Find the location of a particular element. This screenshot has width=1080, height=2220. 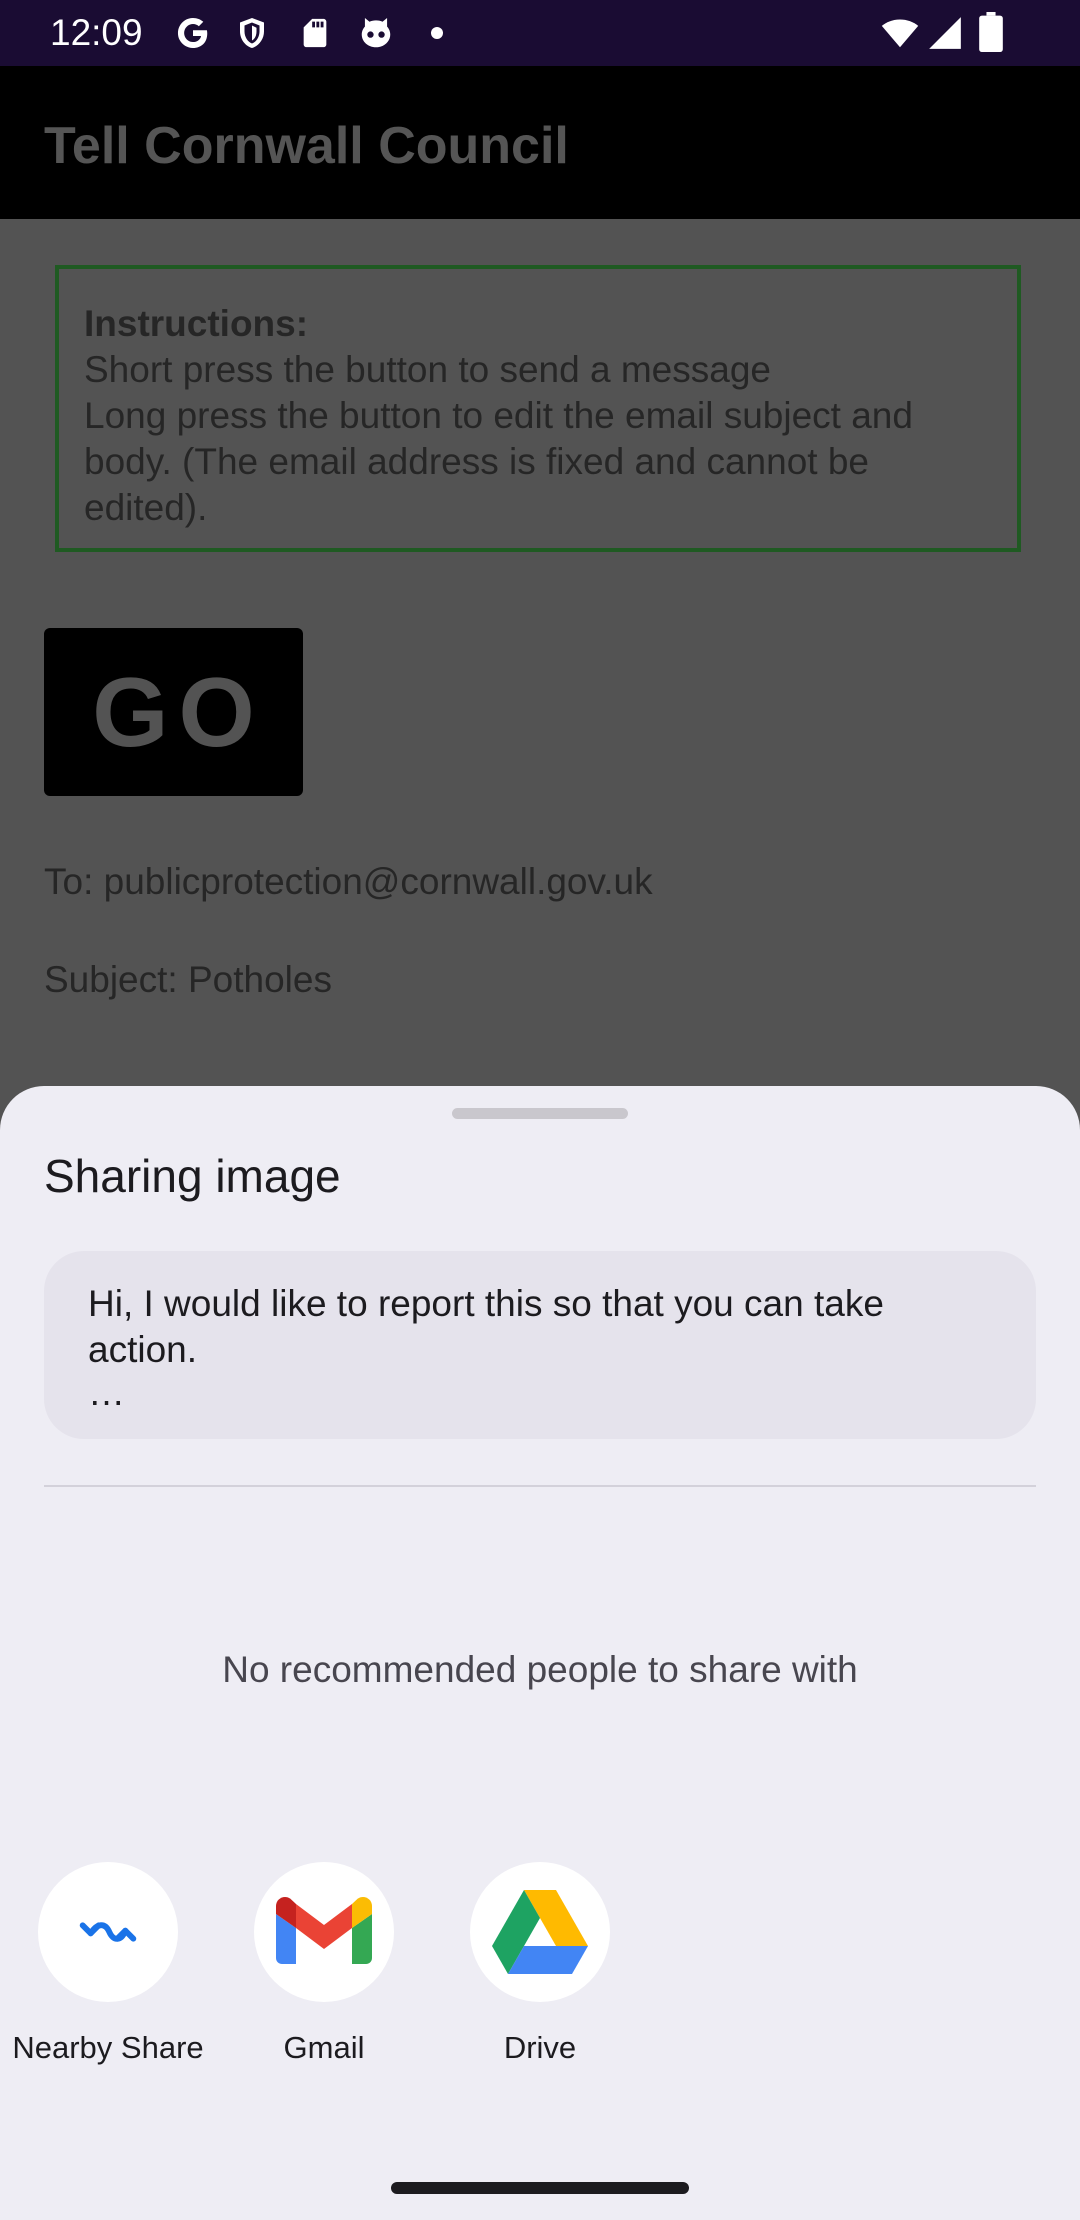

instructions-heading: Instructions: is located at coordinates (196, 323).